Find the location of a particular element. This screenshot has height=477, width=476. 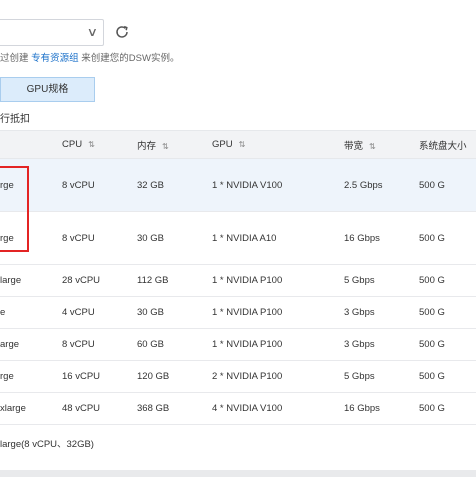

chevron-down-icon: ∨ is located at coordinates (92, 32).